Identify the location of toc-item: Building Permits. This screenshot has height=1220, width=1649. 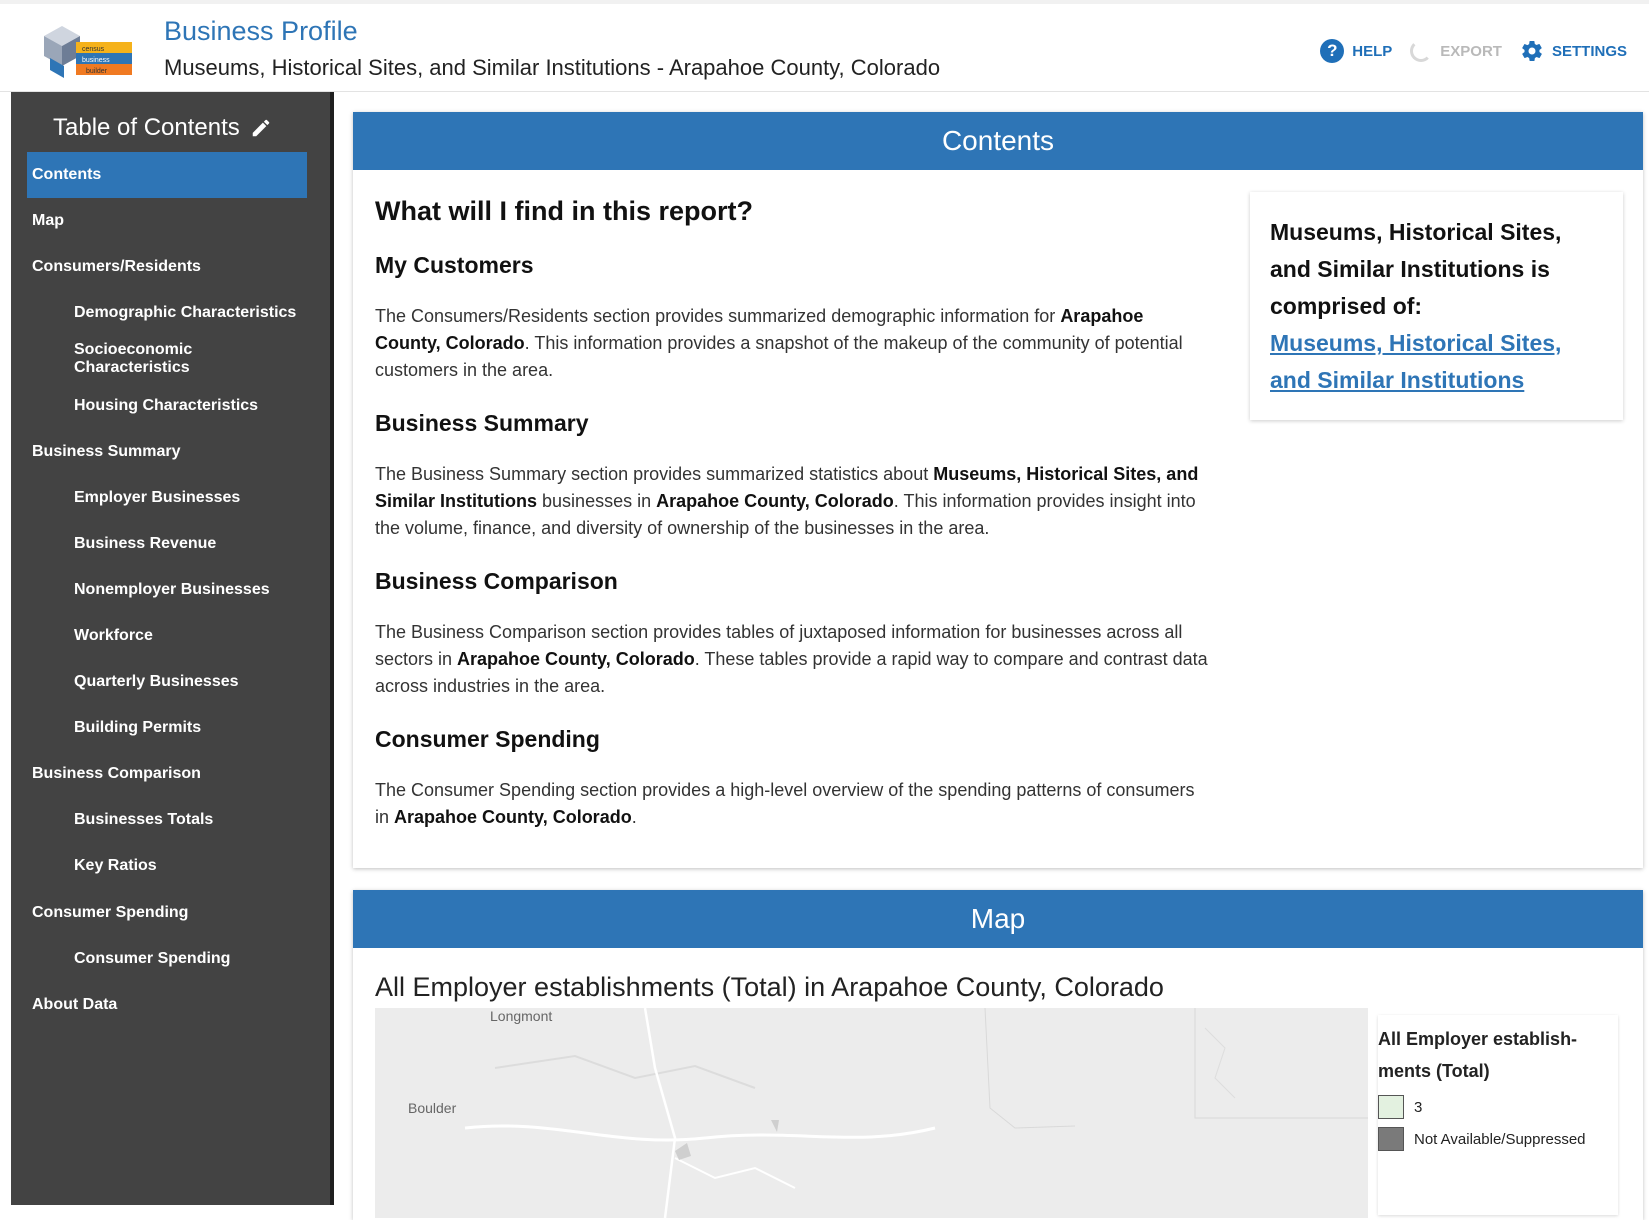
(167, 728).